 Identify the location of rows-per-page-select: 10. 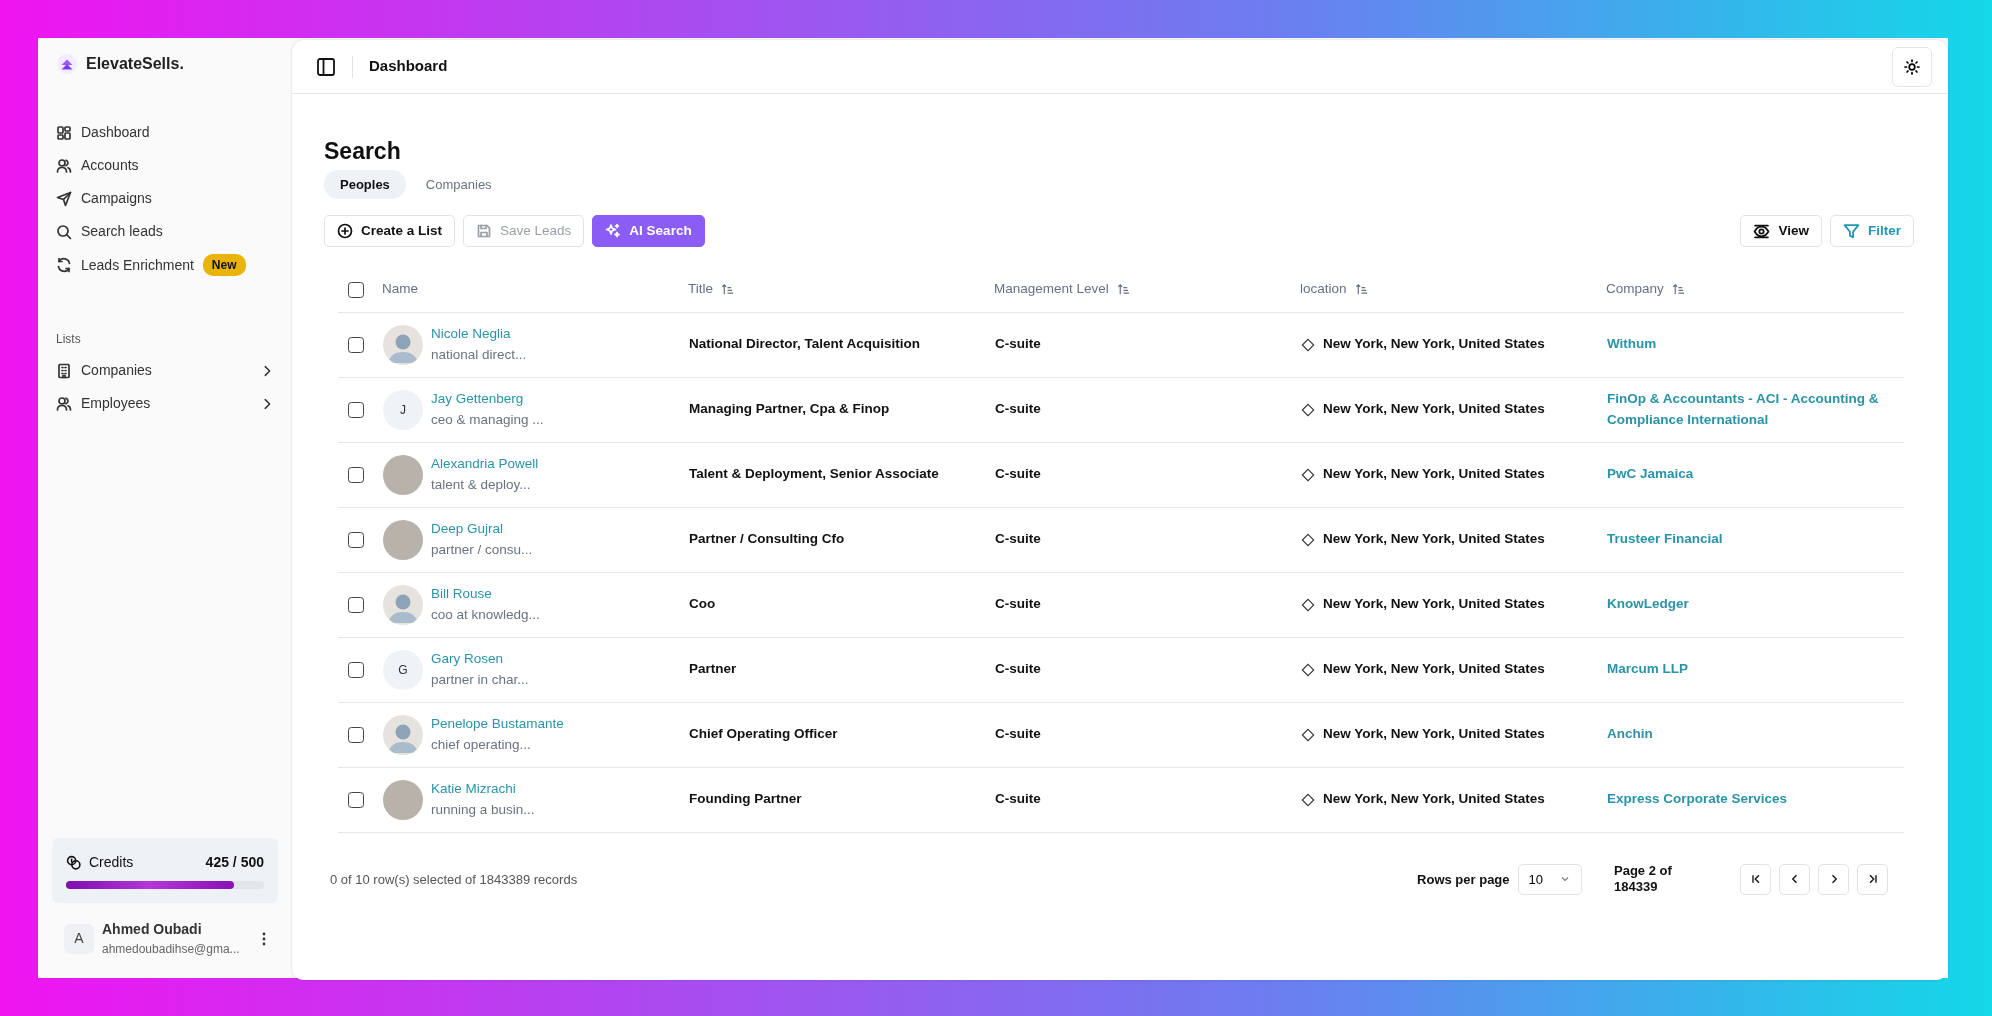
(1549, 879).